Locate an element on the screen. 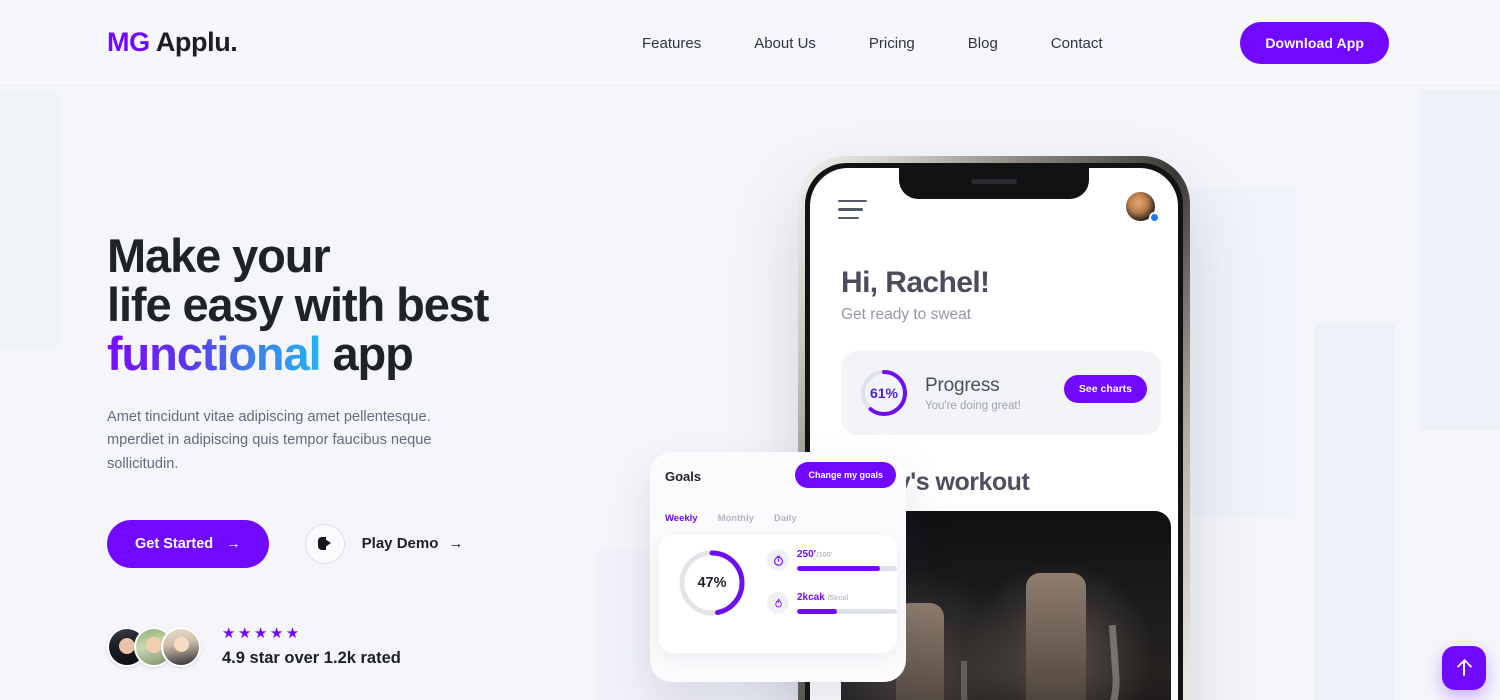 The image size is (1500, 700). get-started-button: Get Started → is located at coordinates (188, 543).